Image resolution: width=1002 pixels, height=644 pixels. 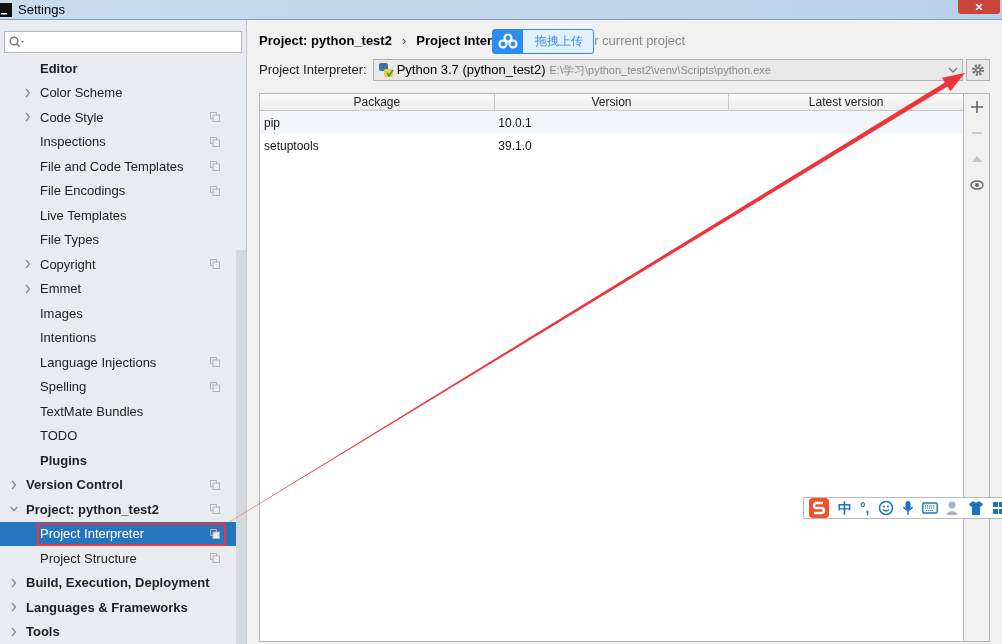 I want to click on table-cell-text: pip, so click(x=272, y=123).